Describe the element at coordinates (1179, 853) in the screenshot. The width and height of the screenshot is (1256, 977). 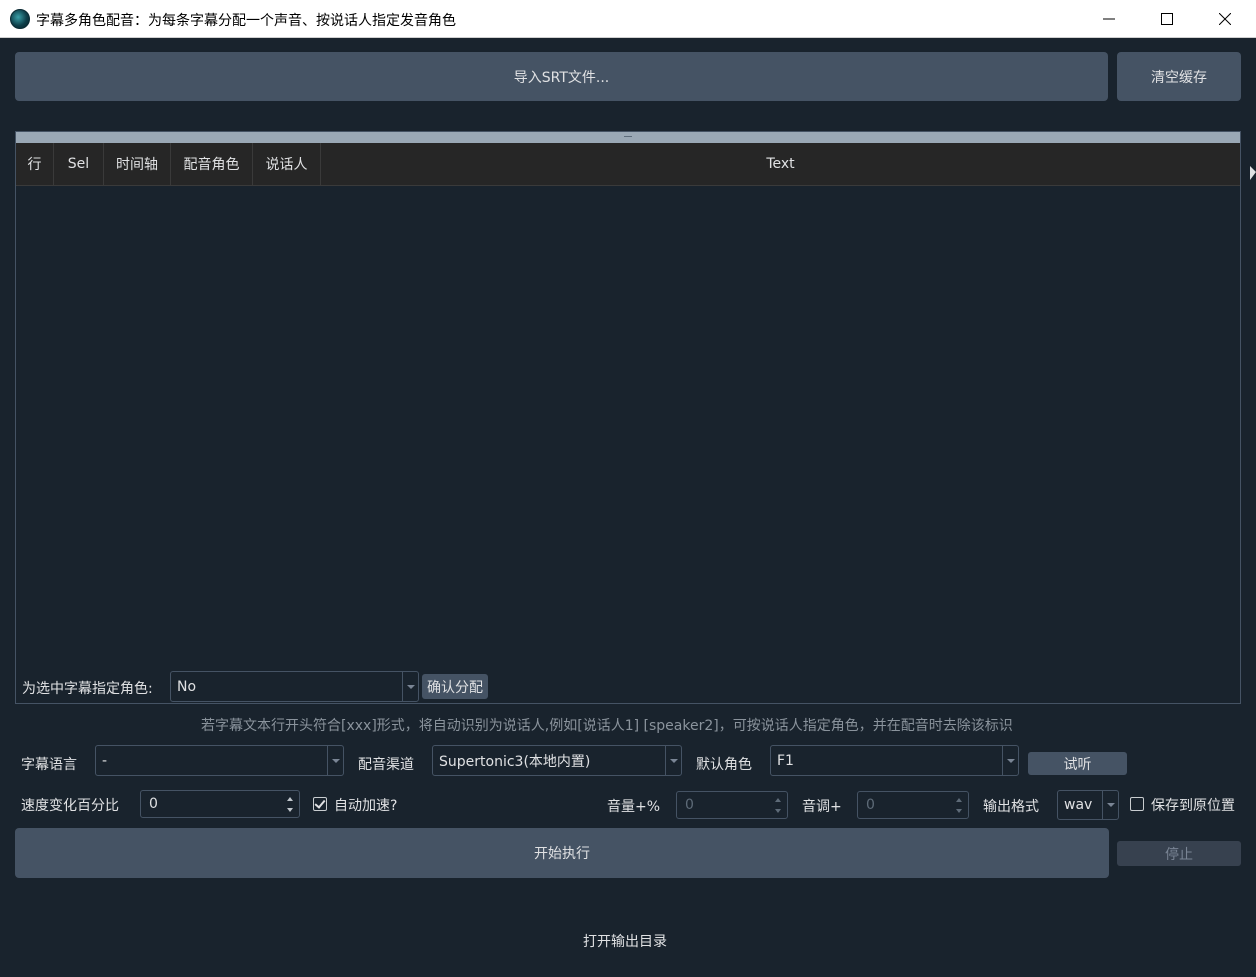
I see `stop-button: 停止` at that location.